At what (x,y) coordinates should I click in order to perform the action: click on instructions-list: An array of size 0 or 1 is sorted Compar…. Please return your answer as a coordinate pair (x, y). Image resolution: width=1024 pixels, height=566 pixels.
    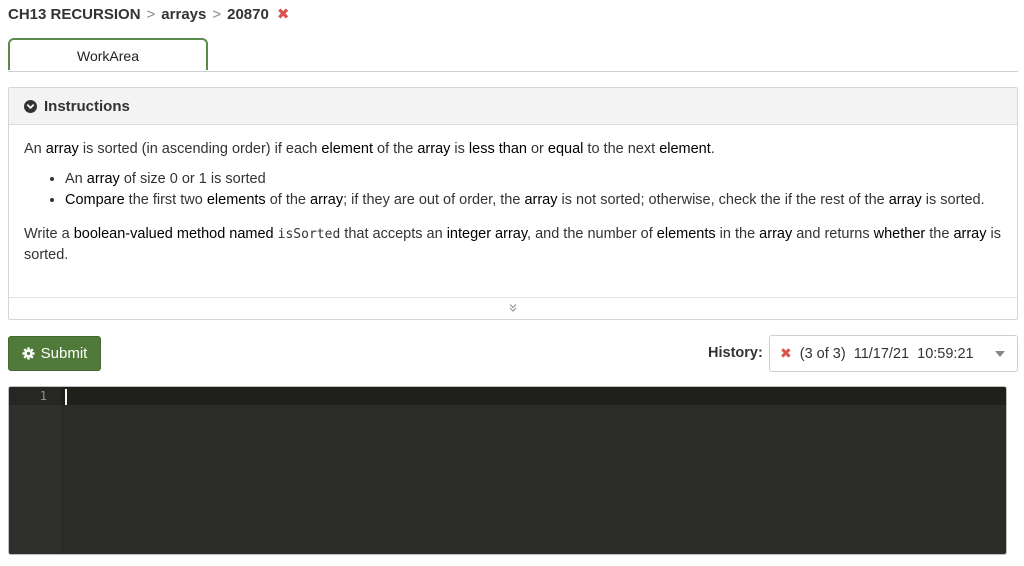
    Looking at the image, I should click on (513, 189).